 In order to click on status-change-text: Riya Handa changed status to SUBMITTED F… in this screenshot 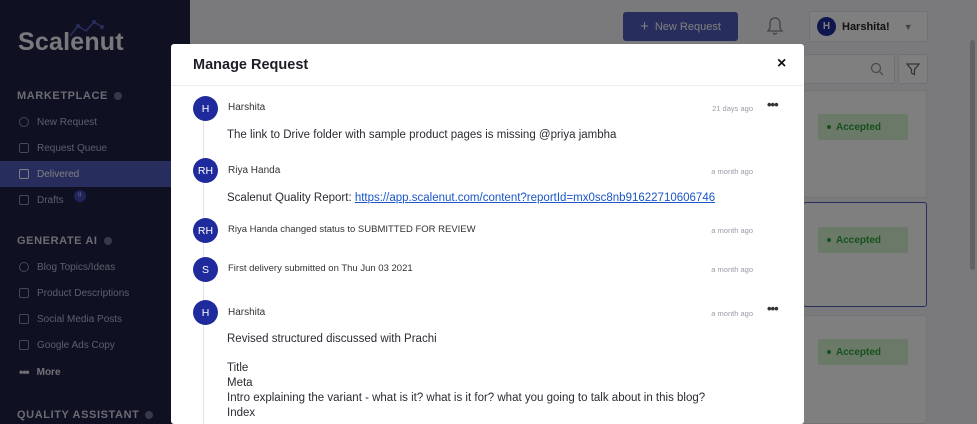, I will do `click(352, 229)`.